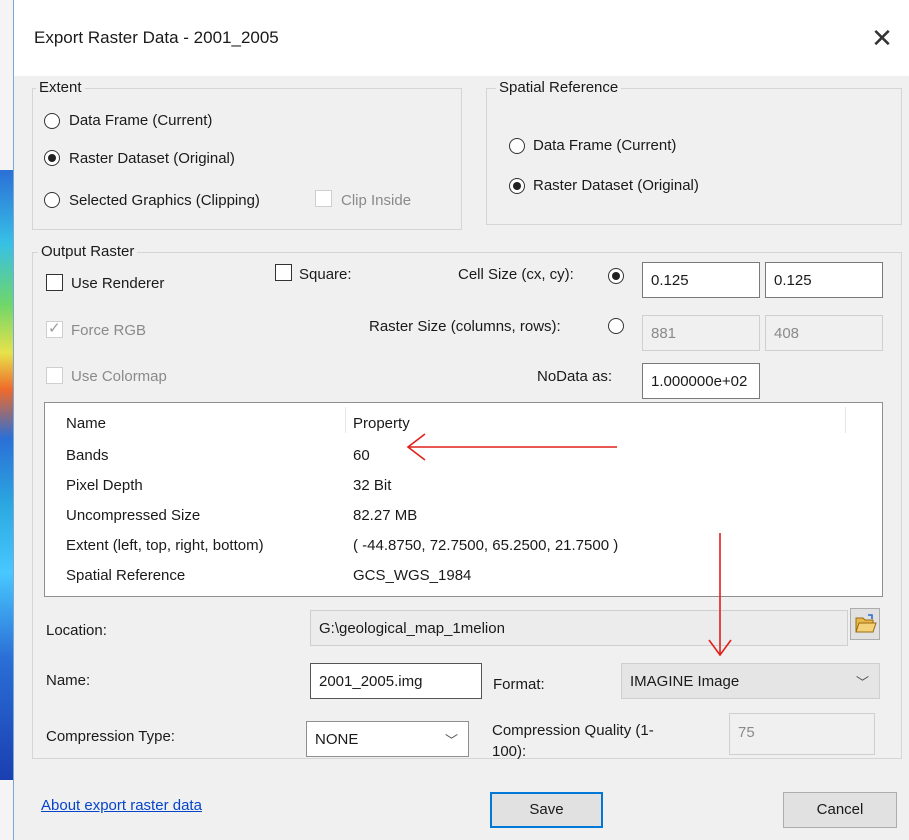 The image size is (909, 840). I want to click on arrow-to-format, so click(720, 595).